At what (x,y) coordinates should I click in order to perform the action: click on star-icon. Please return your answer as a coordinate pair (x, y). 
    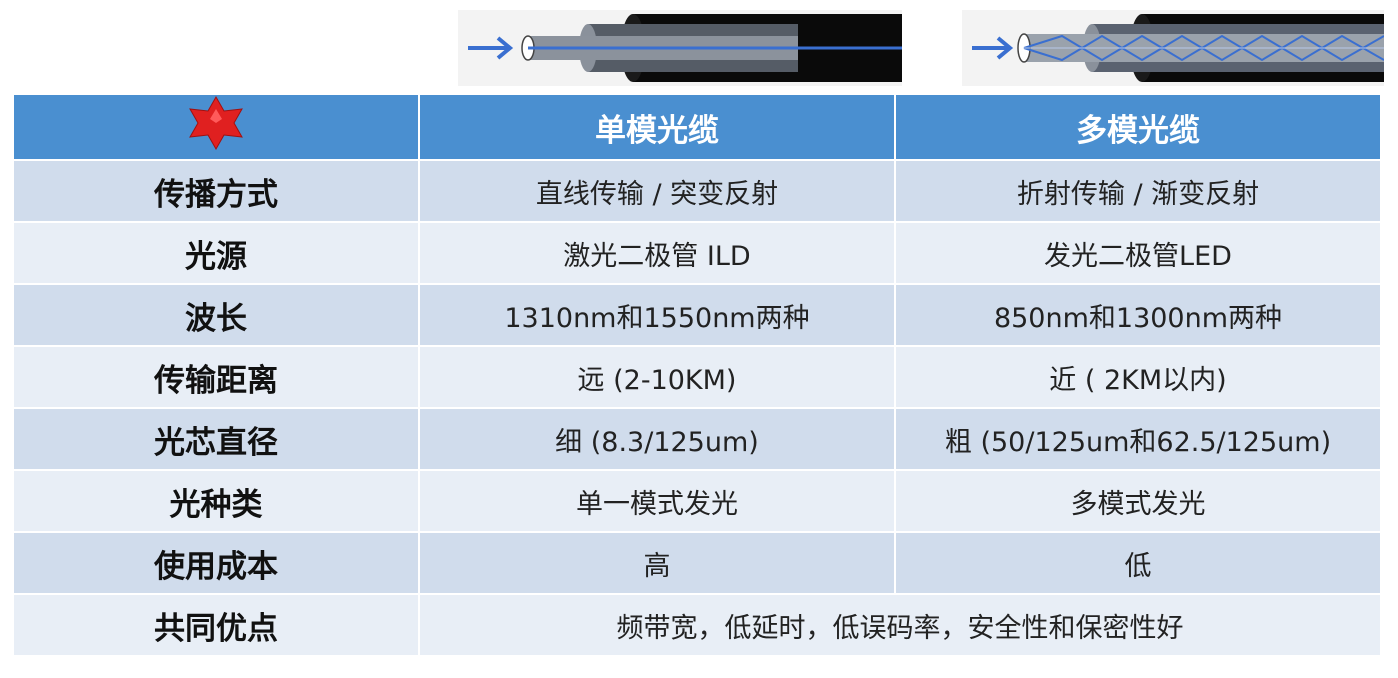
    Looking at the image, I should click on (216, 127).